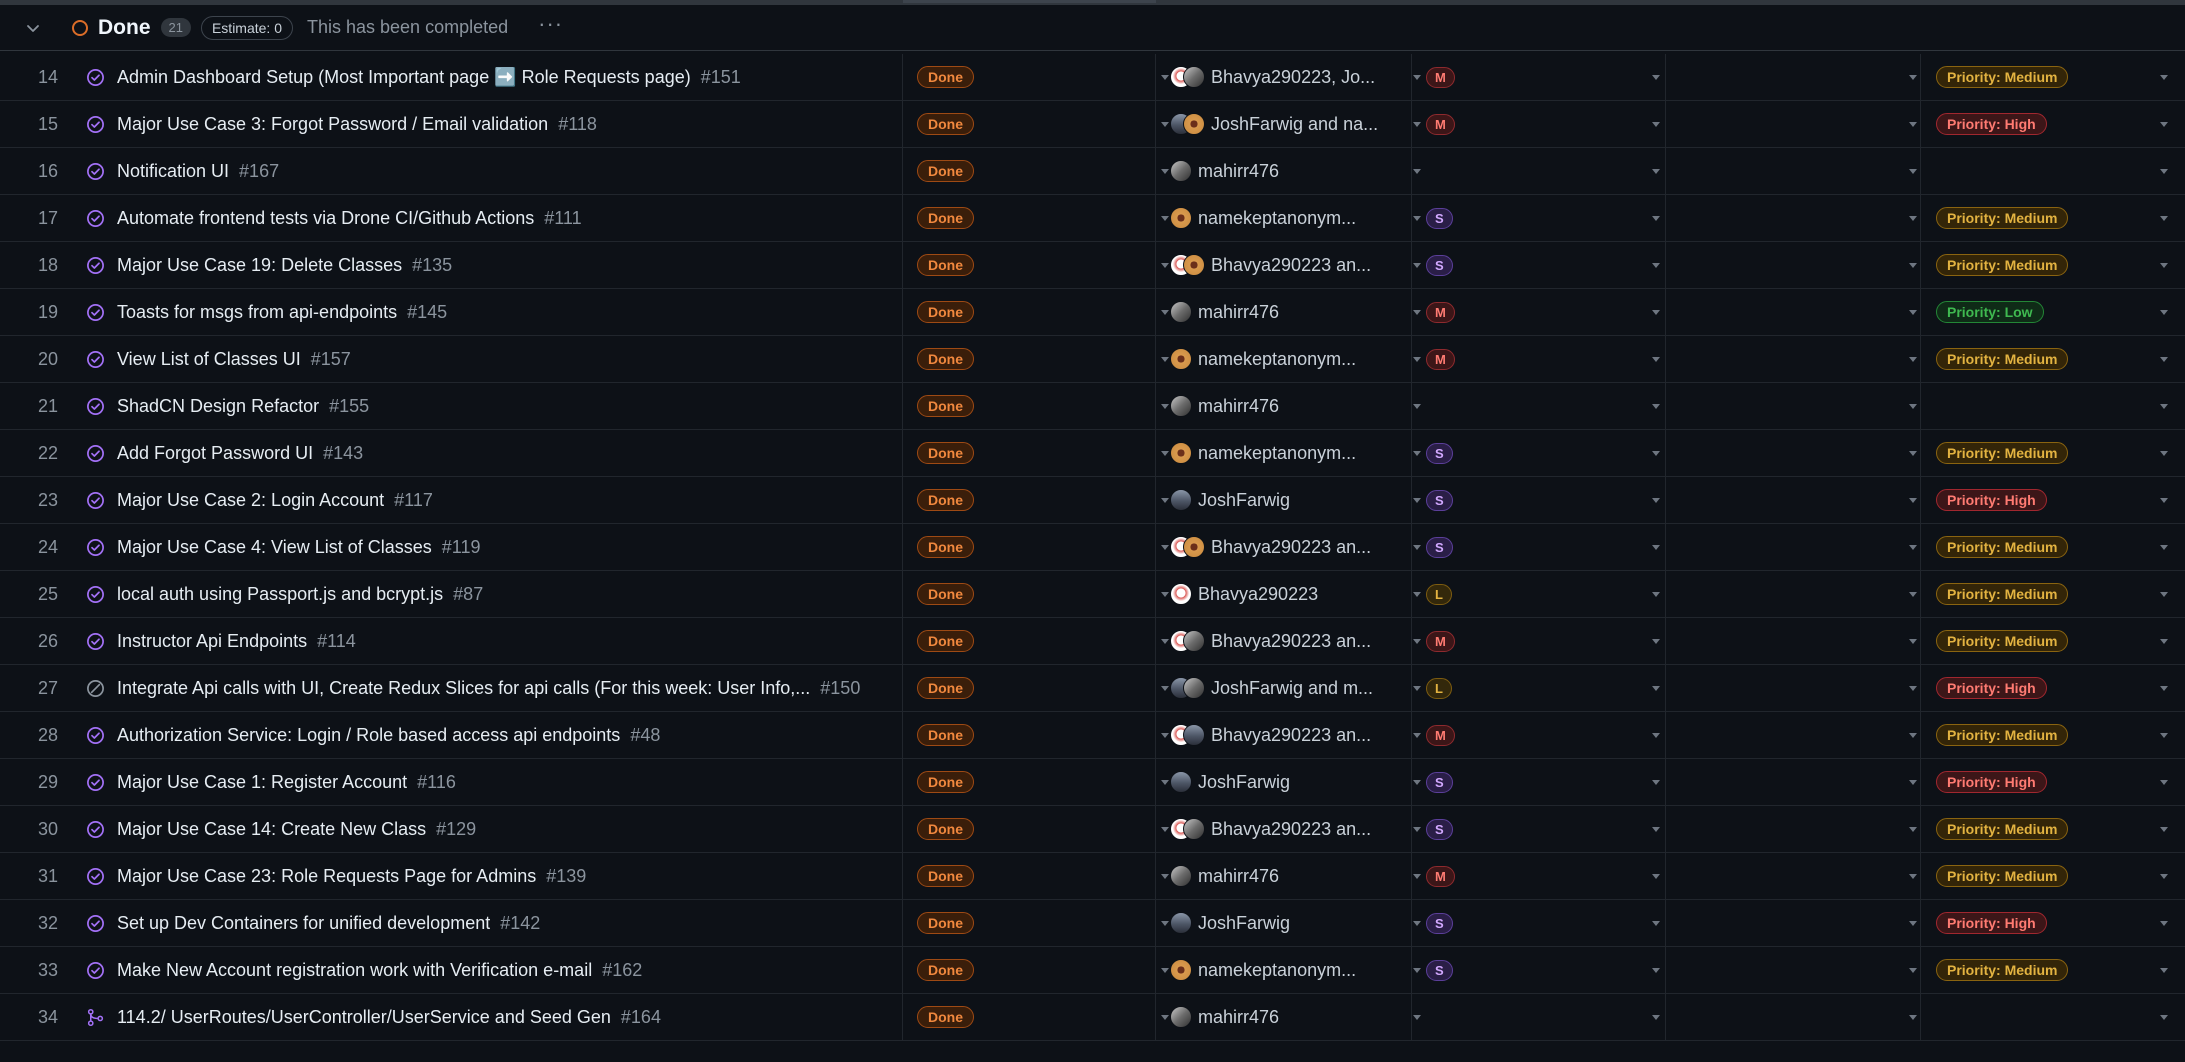 This screenshot has height=1062, width=2185. What do you see at coordinates (2053, 782) in the screenshot?
I see `priority-cell: Priority: High` at bounding box center [2053, 782].